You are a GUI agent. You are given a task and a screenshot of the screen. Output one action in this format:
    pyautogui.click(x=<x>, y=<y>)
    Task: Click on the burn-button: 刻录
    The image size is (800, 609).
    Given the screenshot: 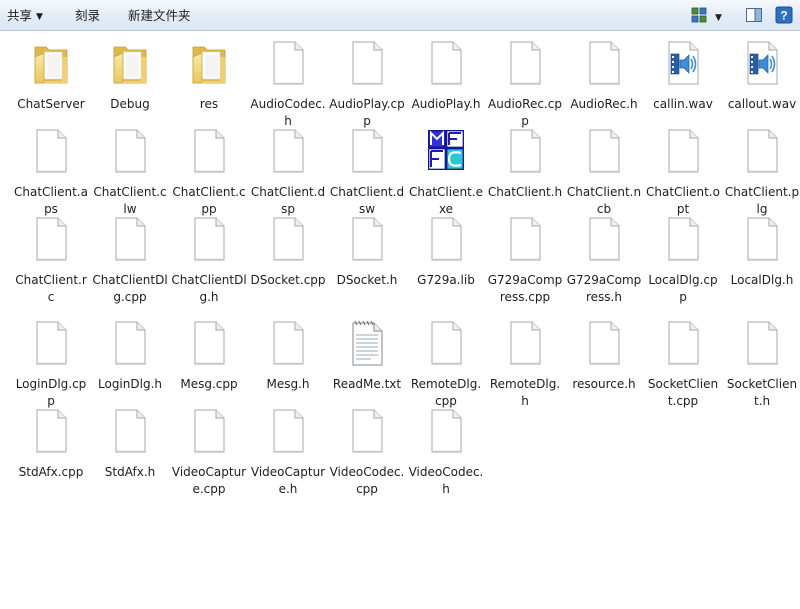 What is the action you would take?
    pyautogui.click(x=87, y=15)
    